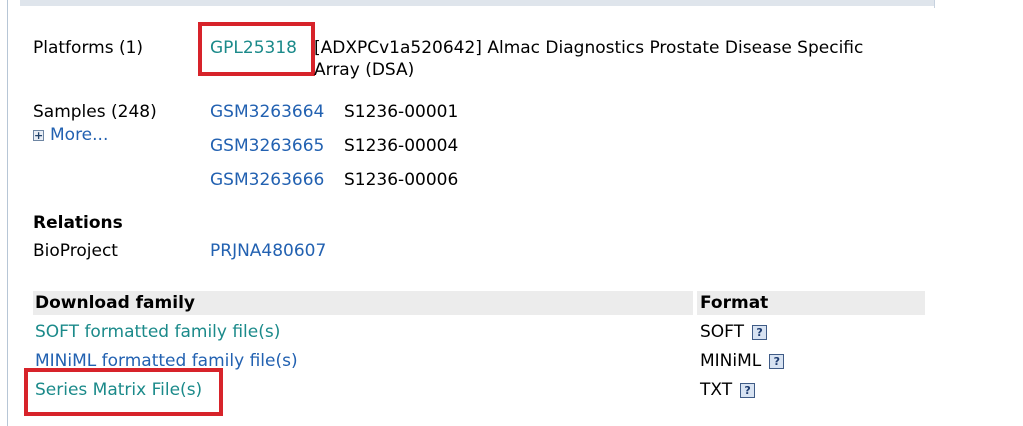 The height and width of the screenshot is (426, 1023). I want to click on expand-plus-icon: +, so click(38, 135).